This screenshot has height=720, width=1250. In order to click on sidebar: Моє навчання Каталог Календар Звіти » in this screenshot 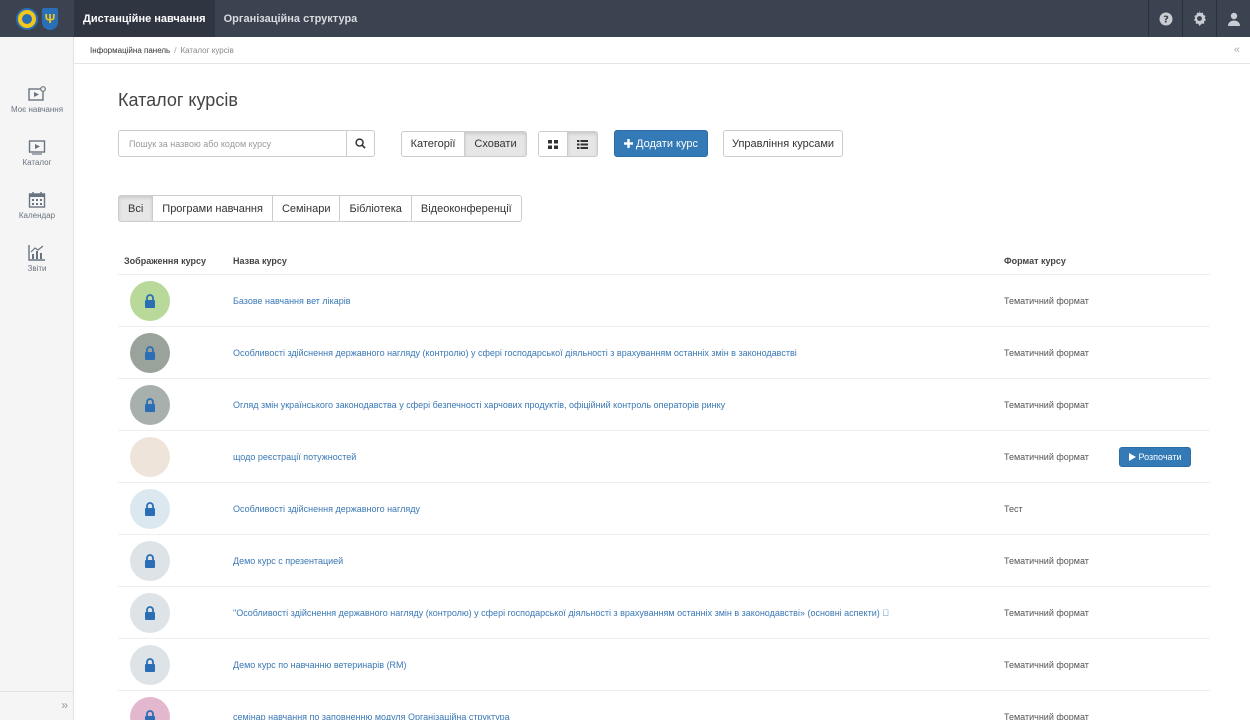, I will do `click(37, 378)`.